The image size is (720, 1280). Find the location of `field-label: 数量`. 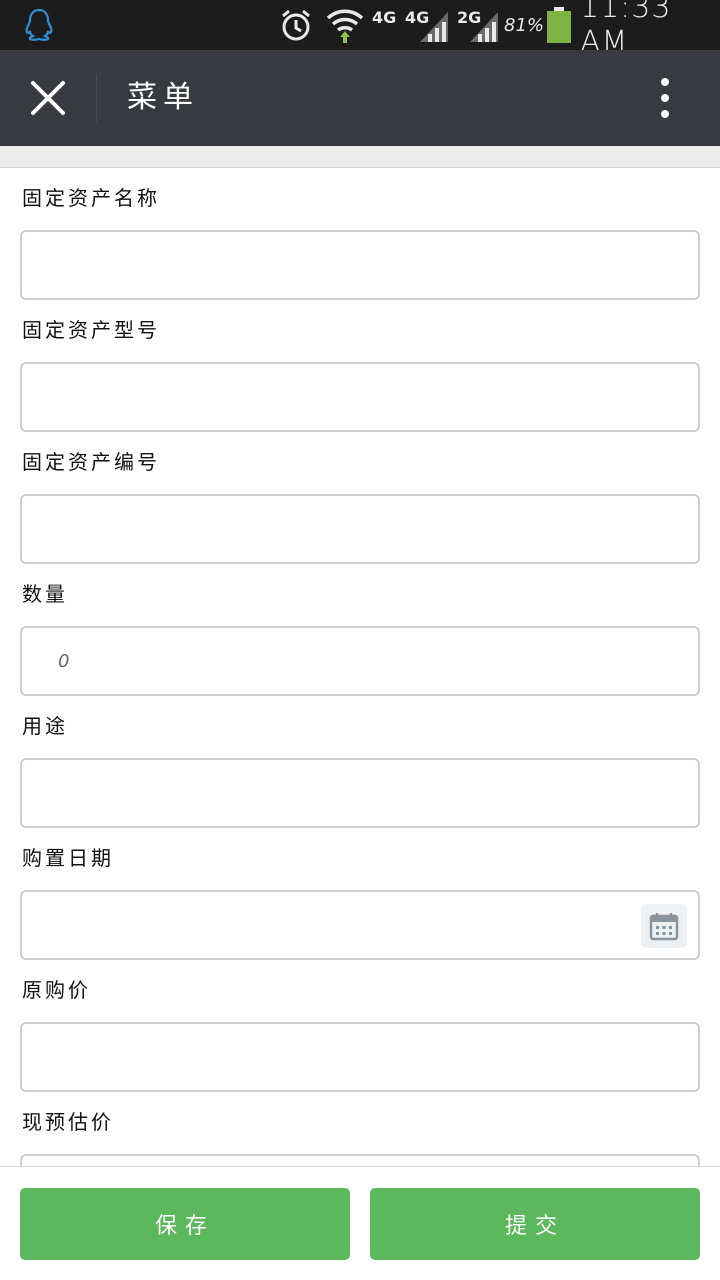

field-label: 数量 is located at coordinates (45, 594).